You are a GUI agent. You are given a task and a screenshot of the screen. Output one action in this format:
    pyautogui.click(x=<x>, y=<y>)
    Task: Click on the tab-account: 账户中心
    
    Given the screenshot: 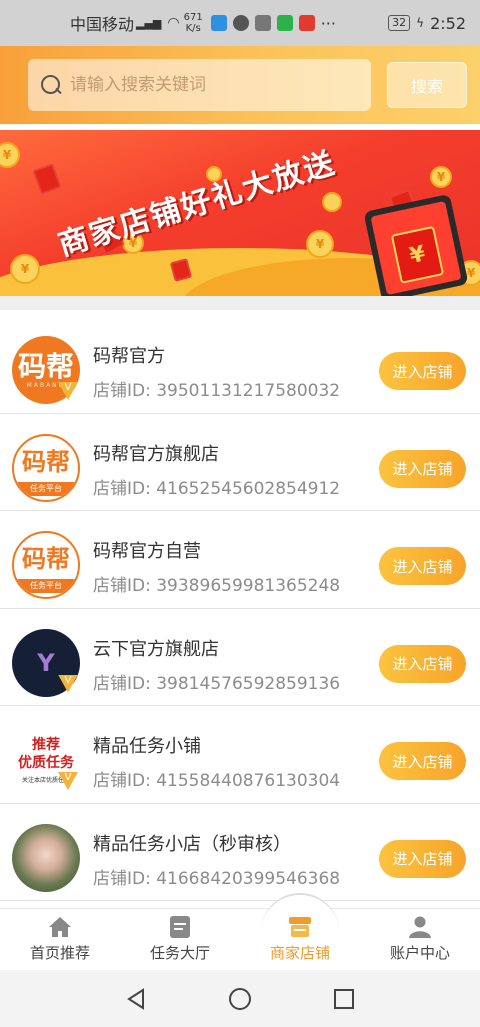 What is the action you would take?
    pyautogui.click(x=420, y=939)
    